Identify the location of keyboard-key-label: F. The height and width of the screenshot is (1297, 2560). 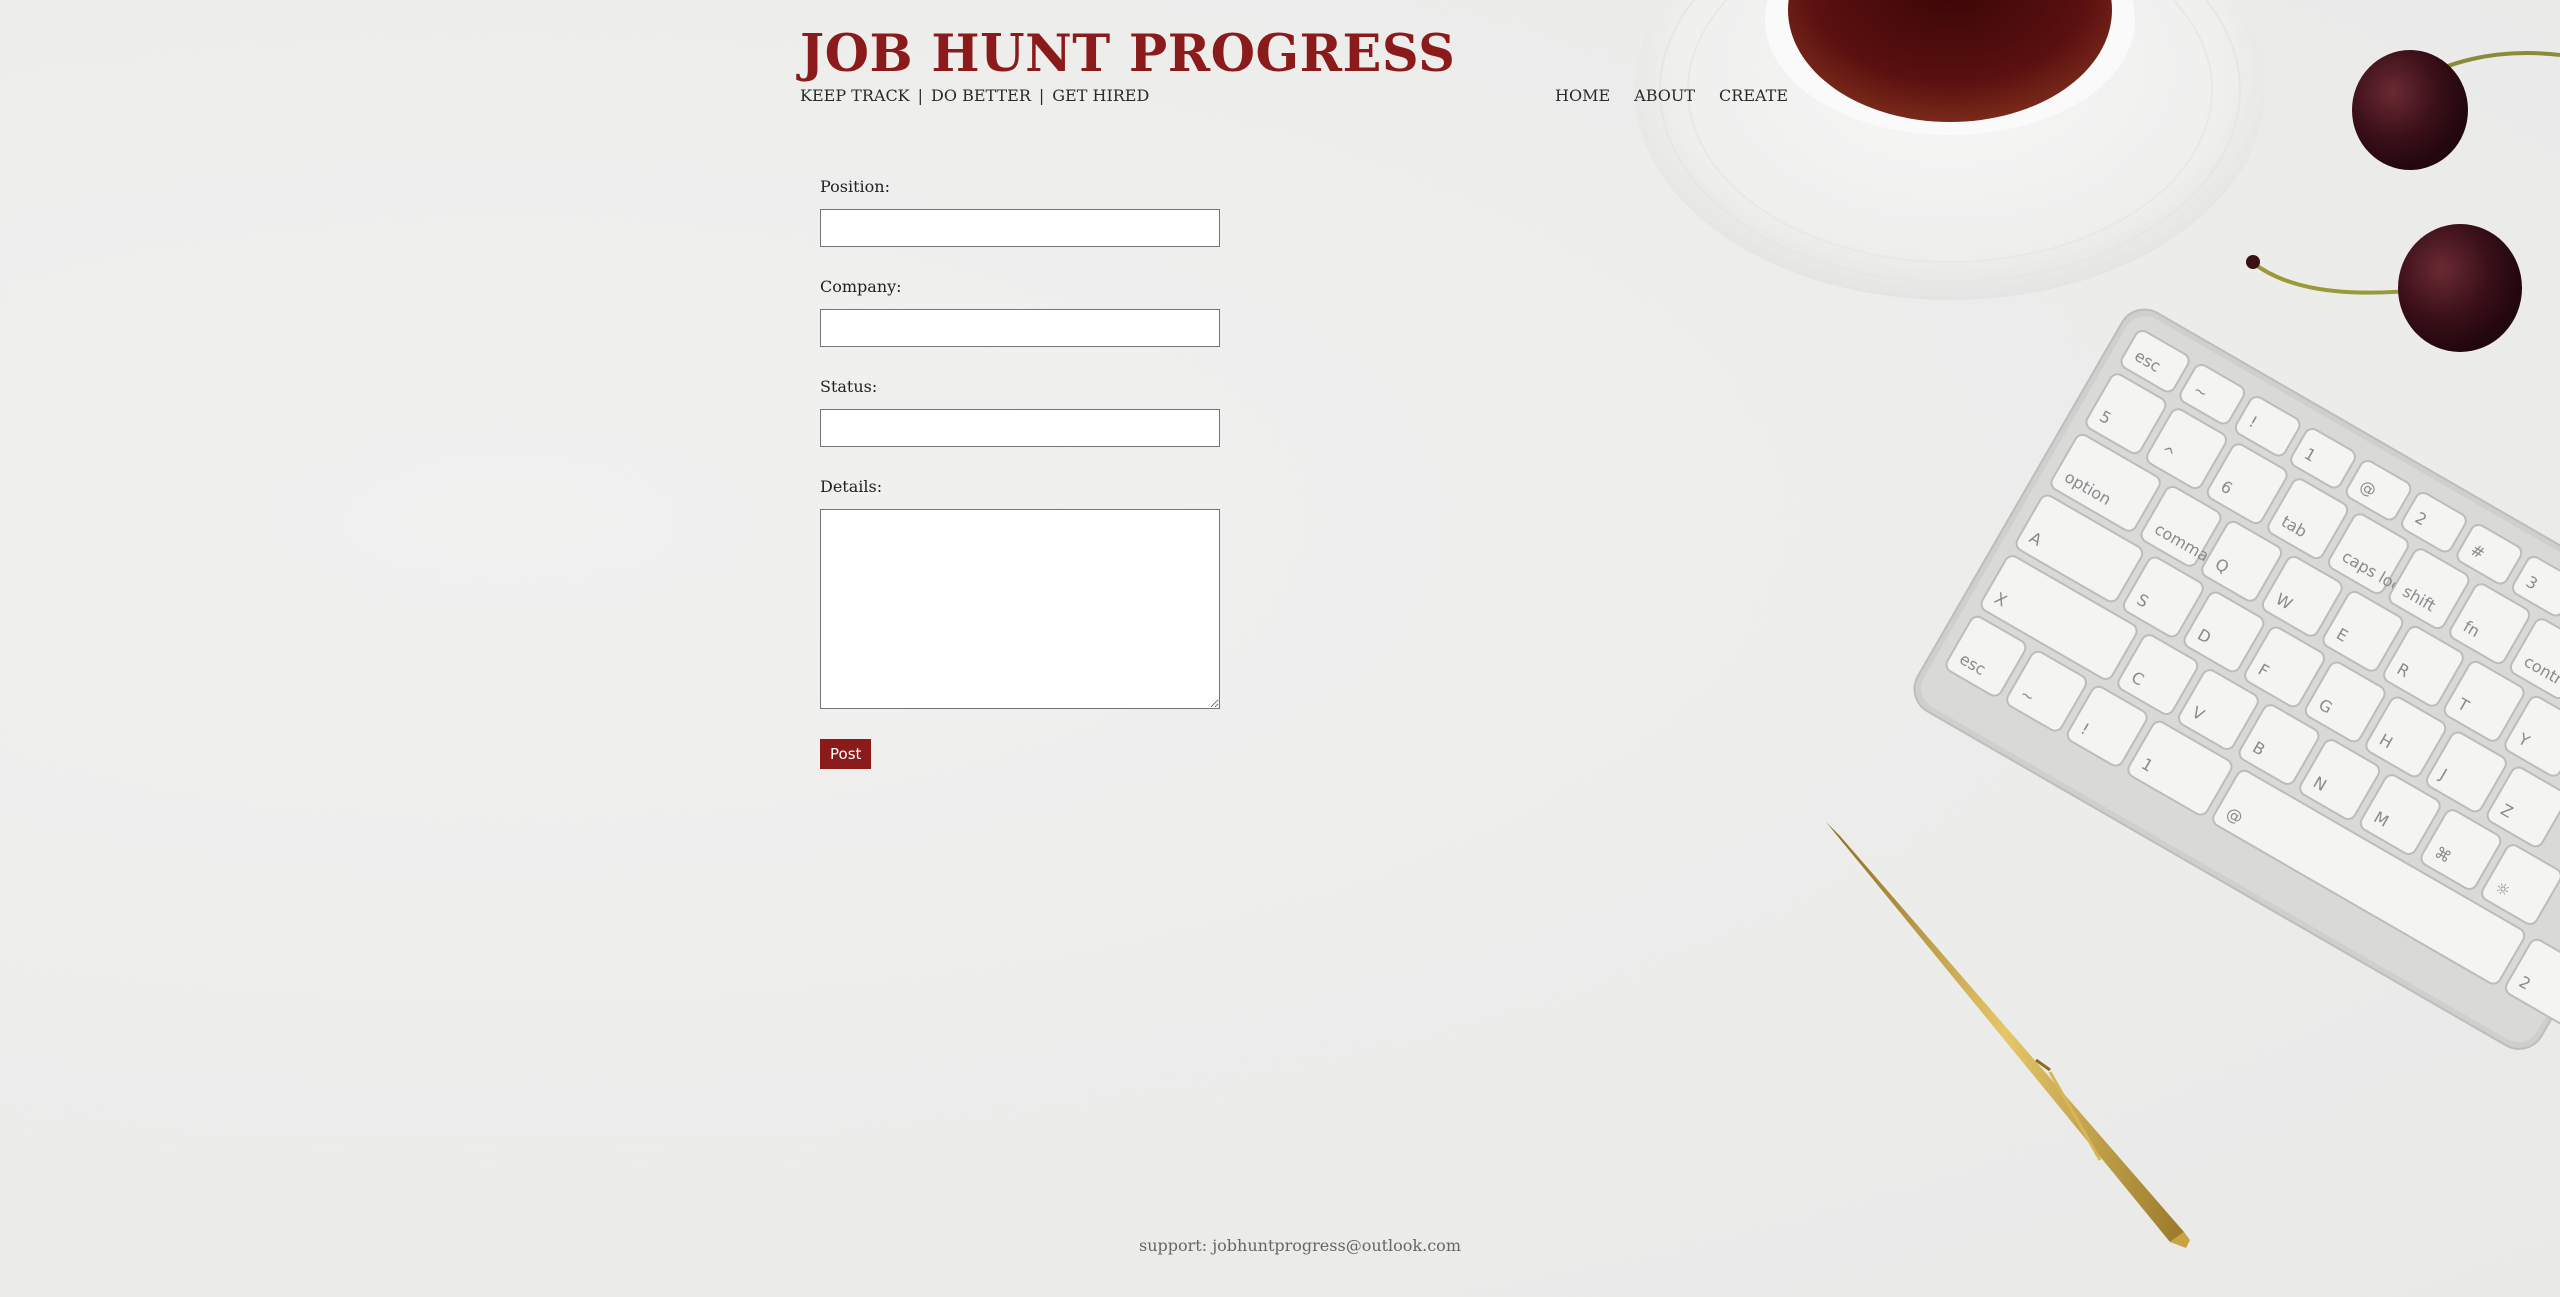
(2263, 670).